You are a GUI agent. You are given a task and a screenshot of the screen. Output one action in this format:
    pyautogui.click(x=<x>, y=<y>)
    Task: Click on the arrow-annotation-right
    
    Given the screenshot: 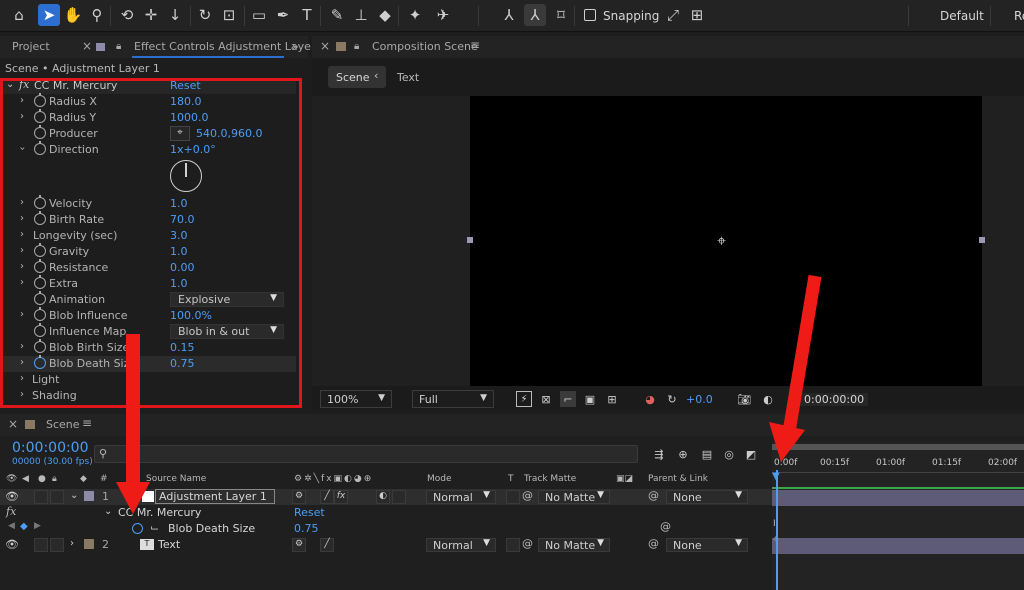 What is the action you would take?
    pyautogui.click(x=795, y=368)
    